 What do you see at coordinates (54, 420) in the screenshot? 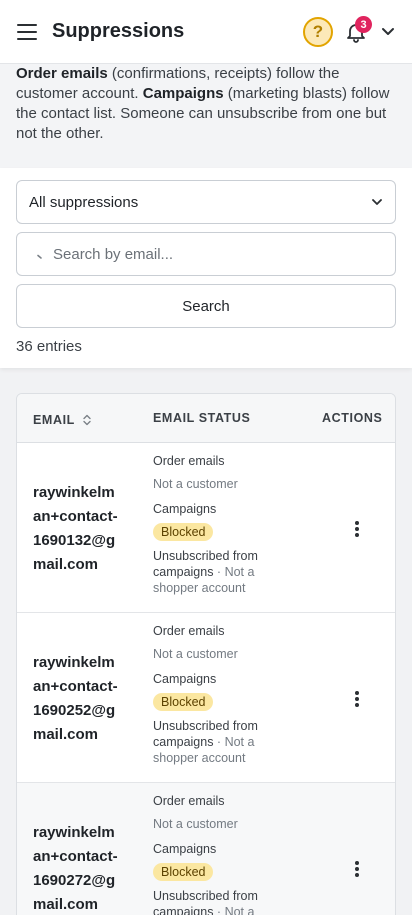
I see `email-column-label: EMAIL` at bounding box center [54, 420].